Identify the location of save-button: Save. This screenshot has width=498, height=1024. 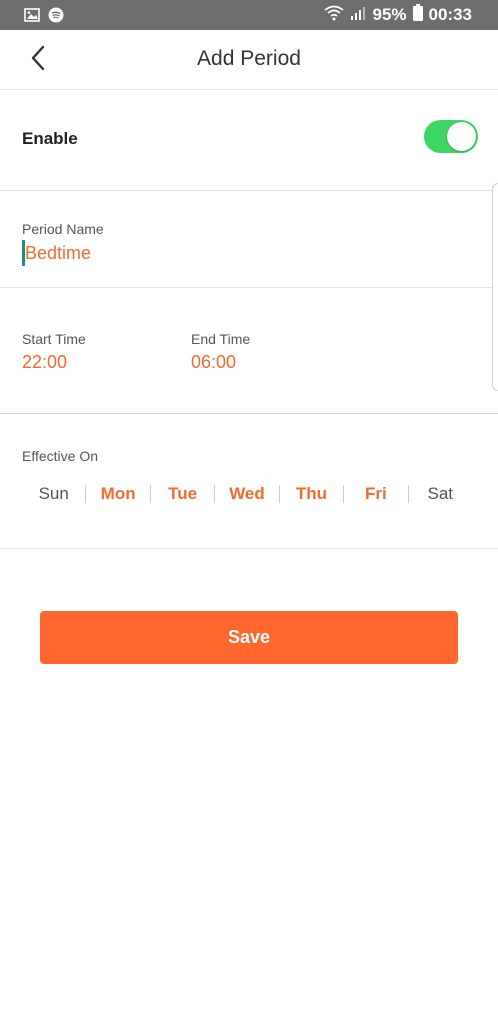
(249, 637).